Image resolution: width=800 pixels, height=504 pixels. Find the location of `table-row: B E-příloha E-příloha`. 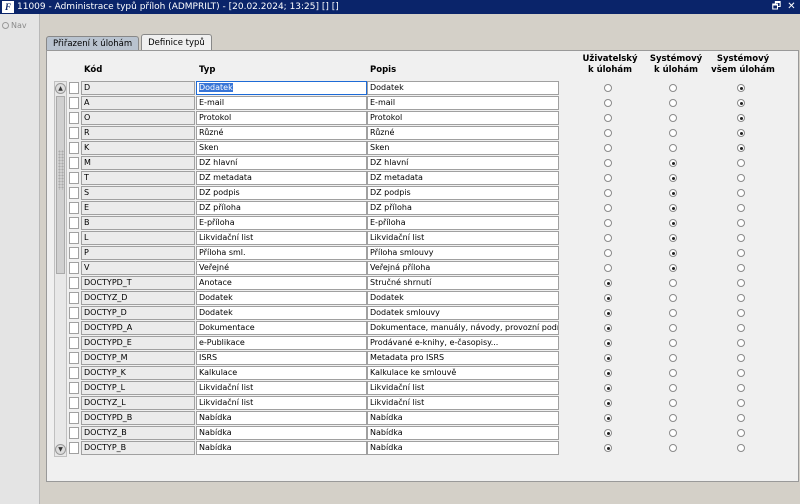

table-row: B E-příloha E-příloha is located at coordinates (429, 223).